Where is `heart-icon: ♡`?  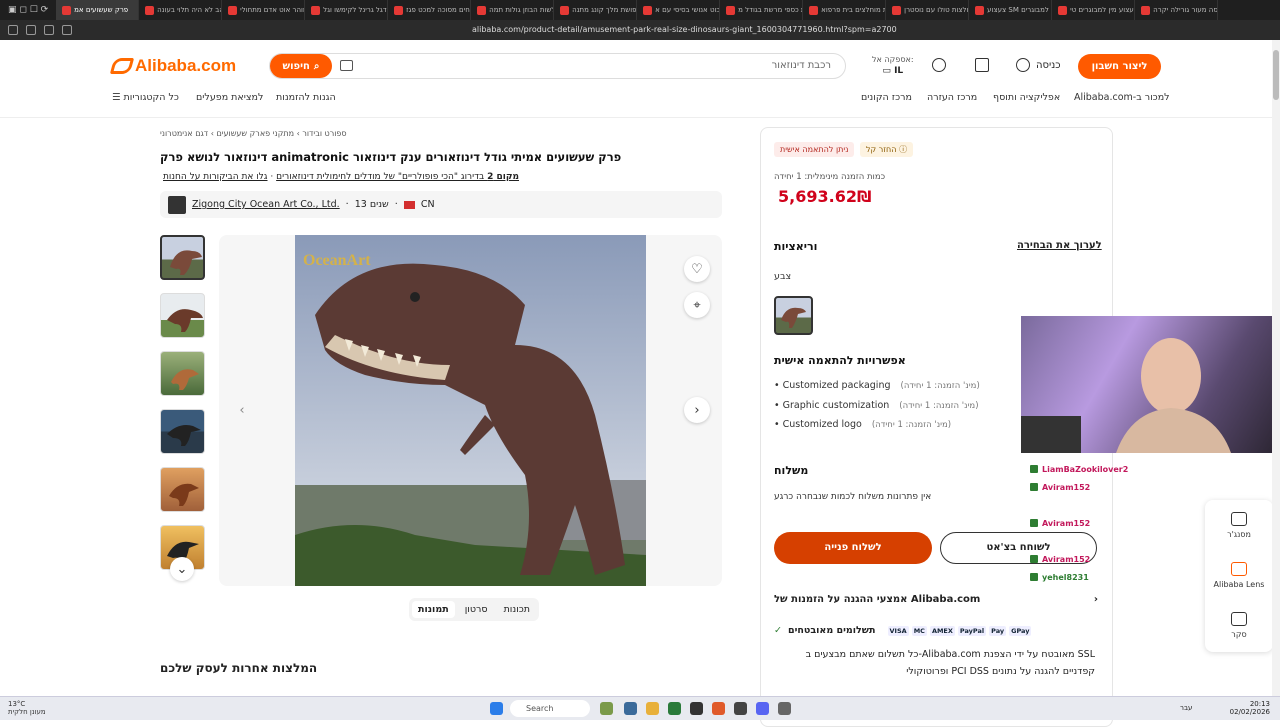
heart-icon: ♡ is located at coordinates (697, 269).